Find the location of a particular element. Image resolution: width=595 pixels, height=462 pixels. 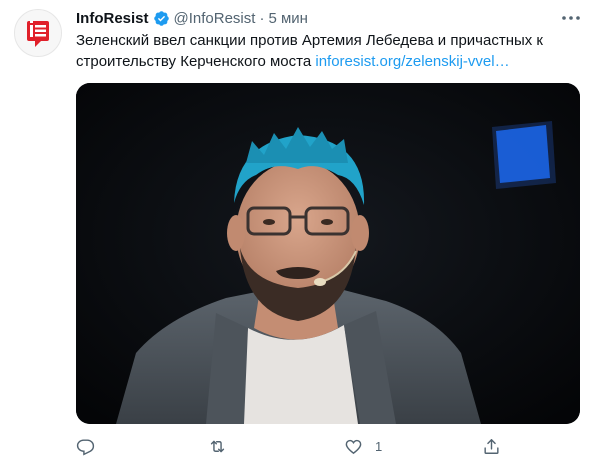

retweet-button is located at coordinates (217, 446).